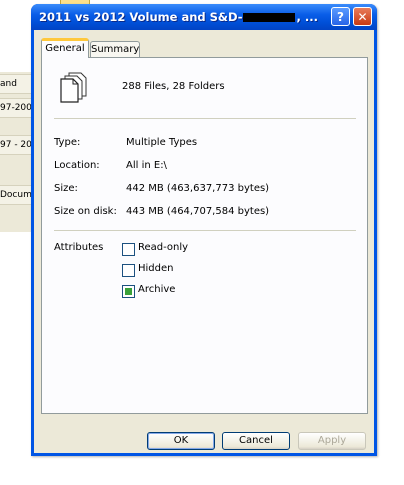  What do you see at coordinates (173, 86) in the screenshot?
I see `contents-summary: 288 Files, 28 Folders` at bounding box center [173, 86].